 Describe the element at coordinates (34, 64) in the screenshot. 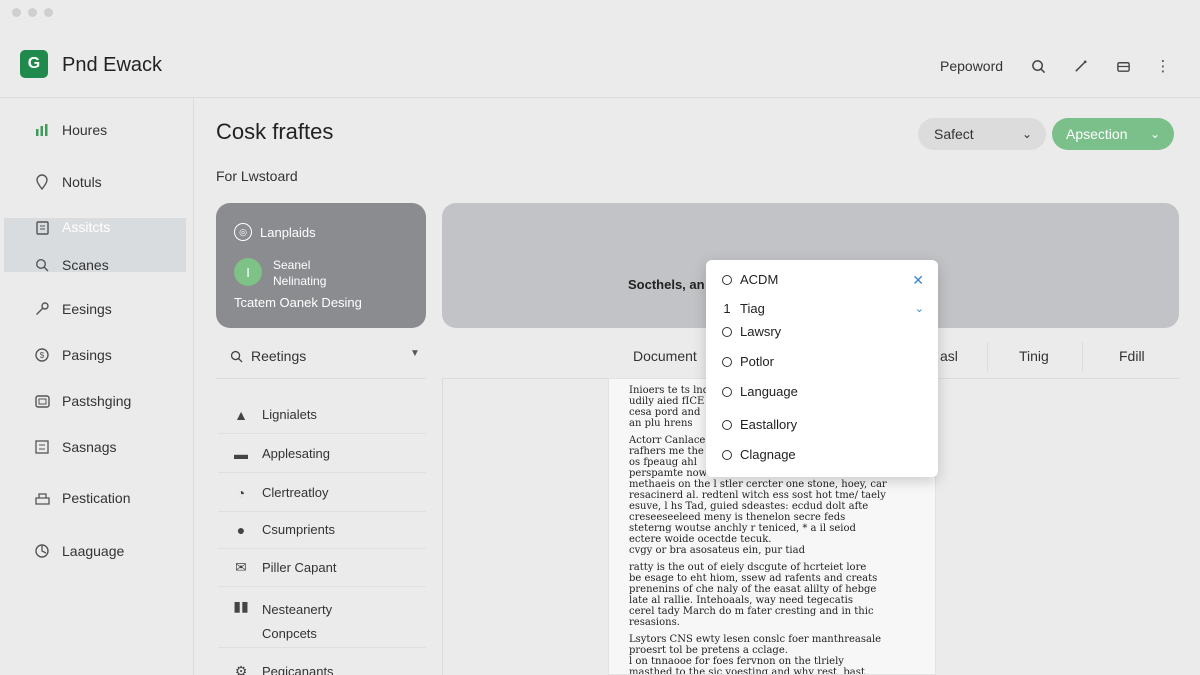

I see `app-logo: G` at that location.